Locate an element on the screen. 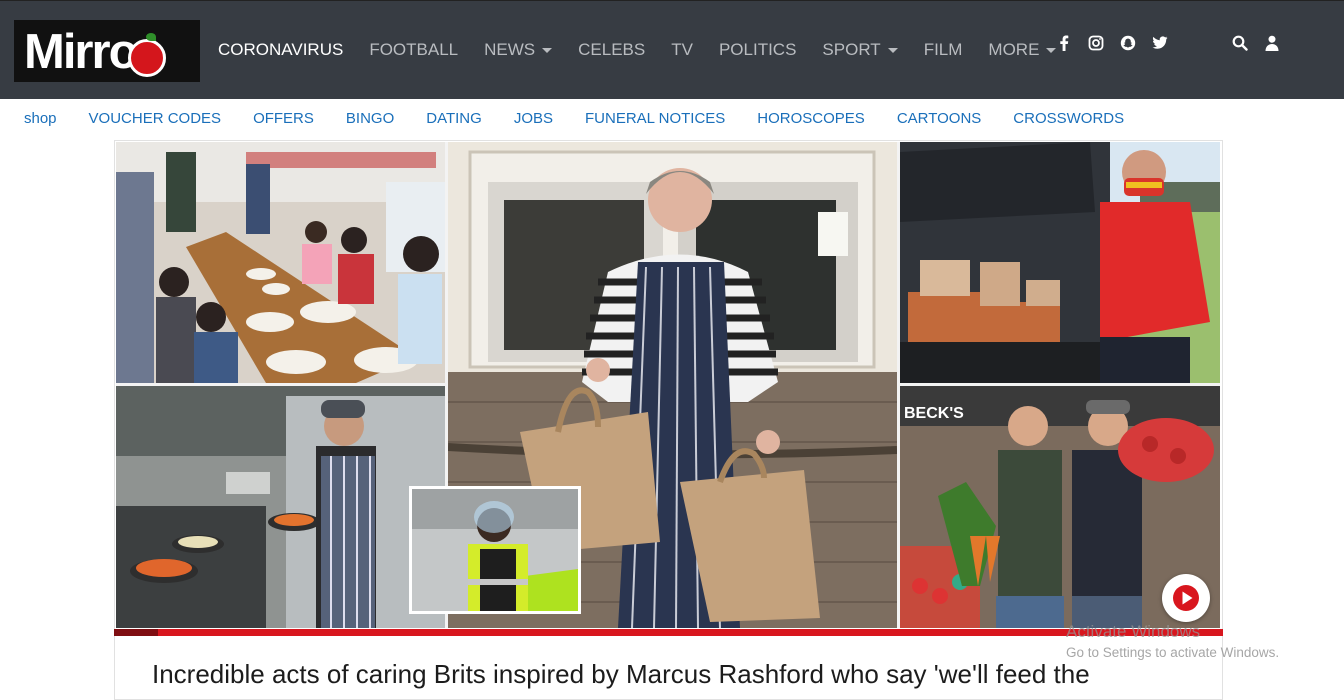 Image resolution: width=1344 pixels, height=700 pixels. user-icon is located at coordinates (1272, 43).